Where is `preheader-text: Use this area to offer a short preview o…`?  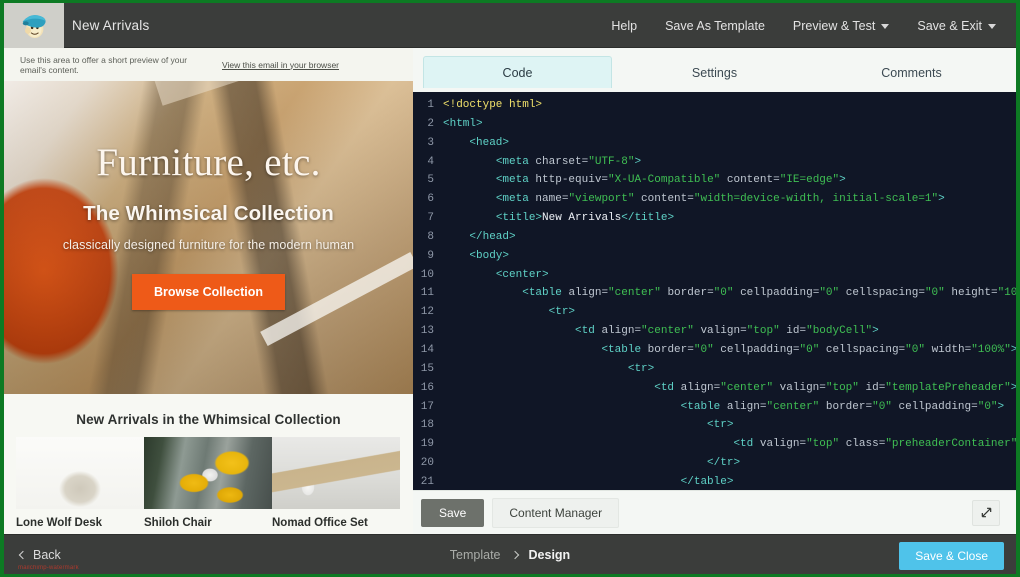
preheader-text: Use this area to offer a short preview o… is located at coordinates (116, 65).